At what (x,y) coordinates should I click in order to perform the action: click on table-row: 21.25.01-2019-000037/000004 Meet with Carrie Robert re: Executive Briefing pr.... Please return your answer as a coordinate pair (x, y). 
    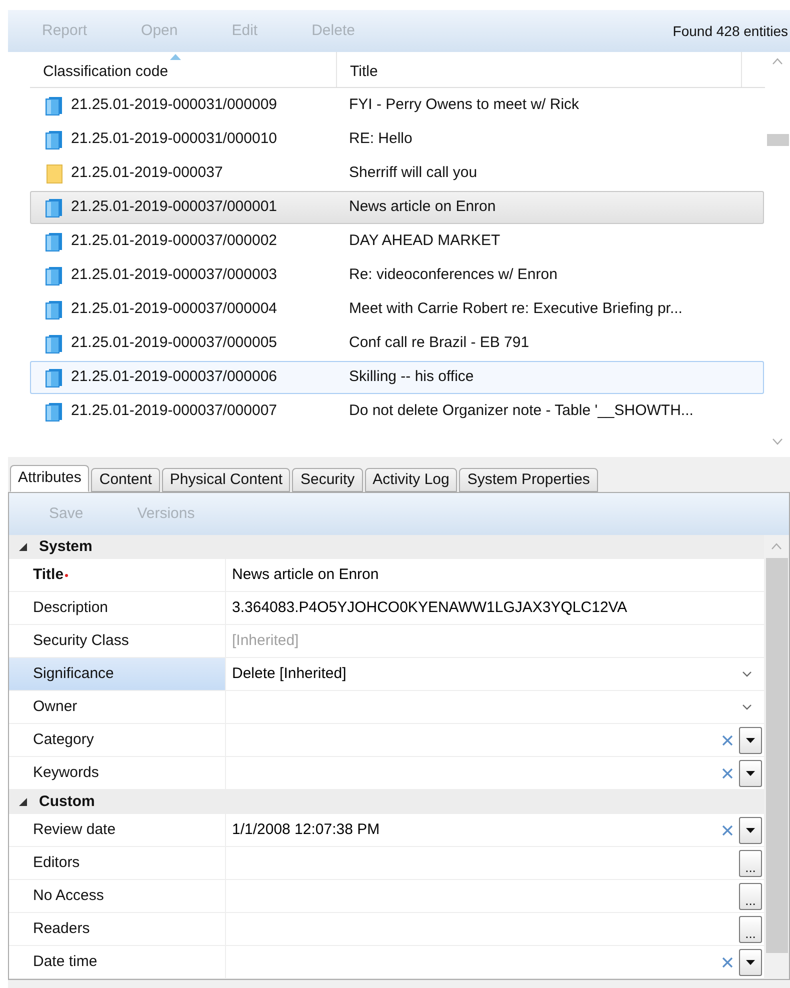
    Looking at the image, I should click on (397, 309).